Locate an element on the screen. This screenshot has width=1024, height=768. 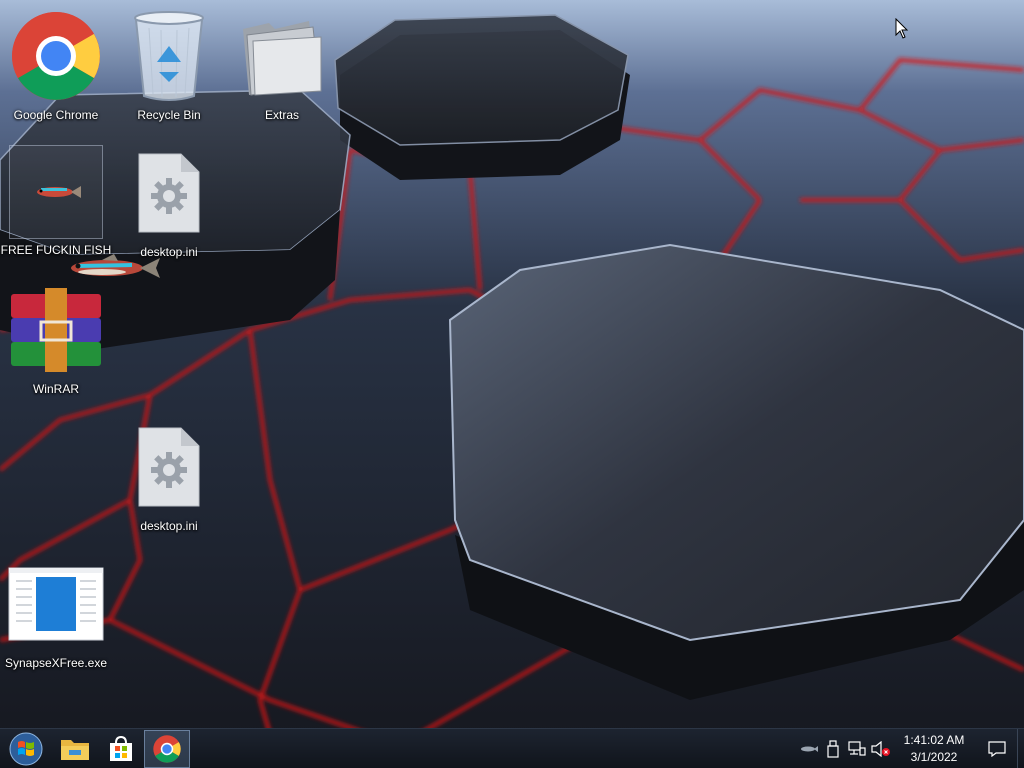
desktop-icon-free-fish: FREE FUCKIN FISH is located at coordinates (56, 201).